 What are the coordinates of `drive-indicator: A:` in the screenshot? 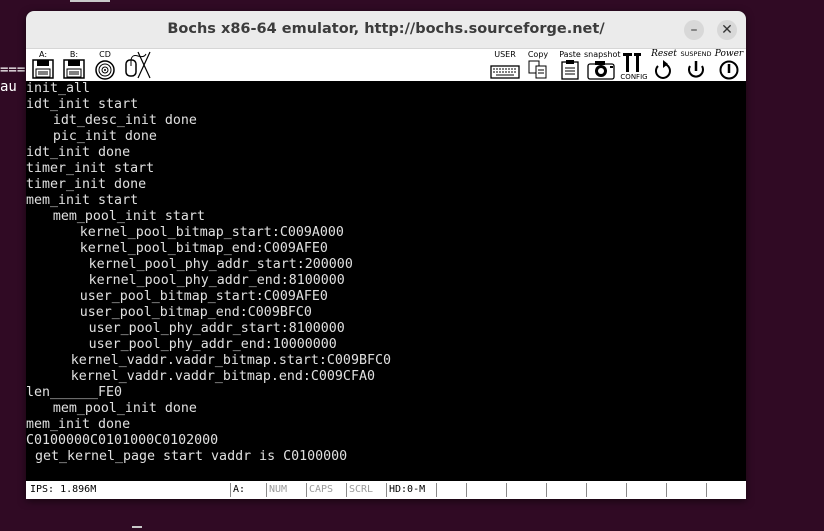 It's located at (248, 490).